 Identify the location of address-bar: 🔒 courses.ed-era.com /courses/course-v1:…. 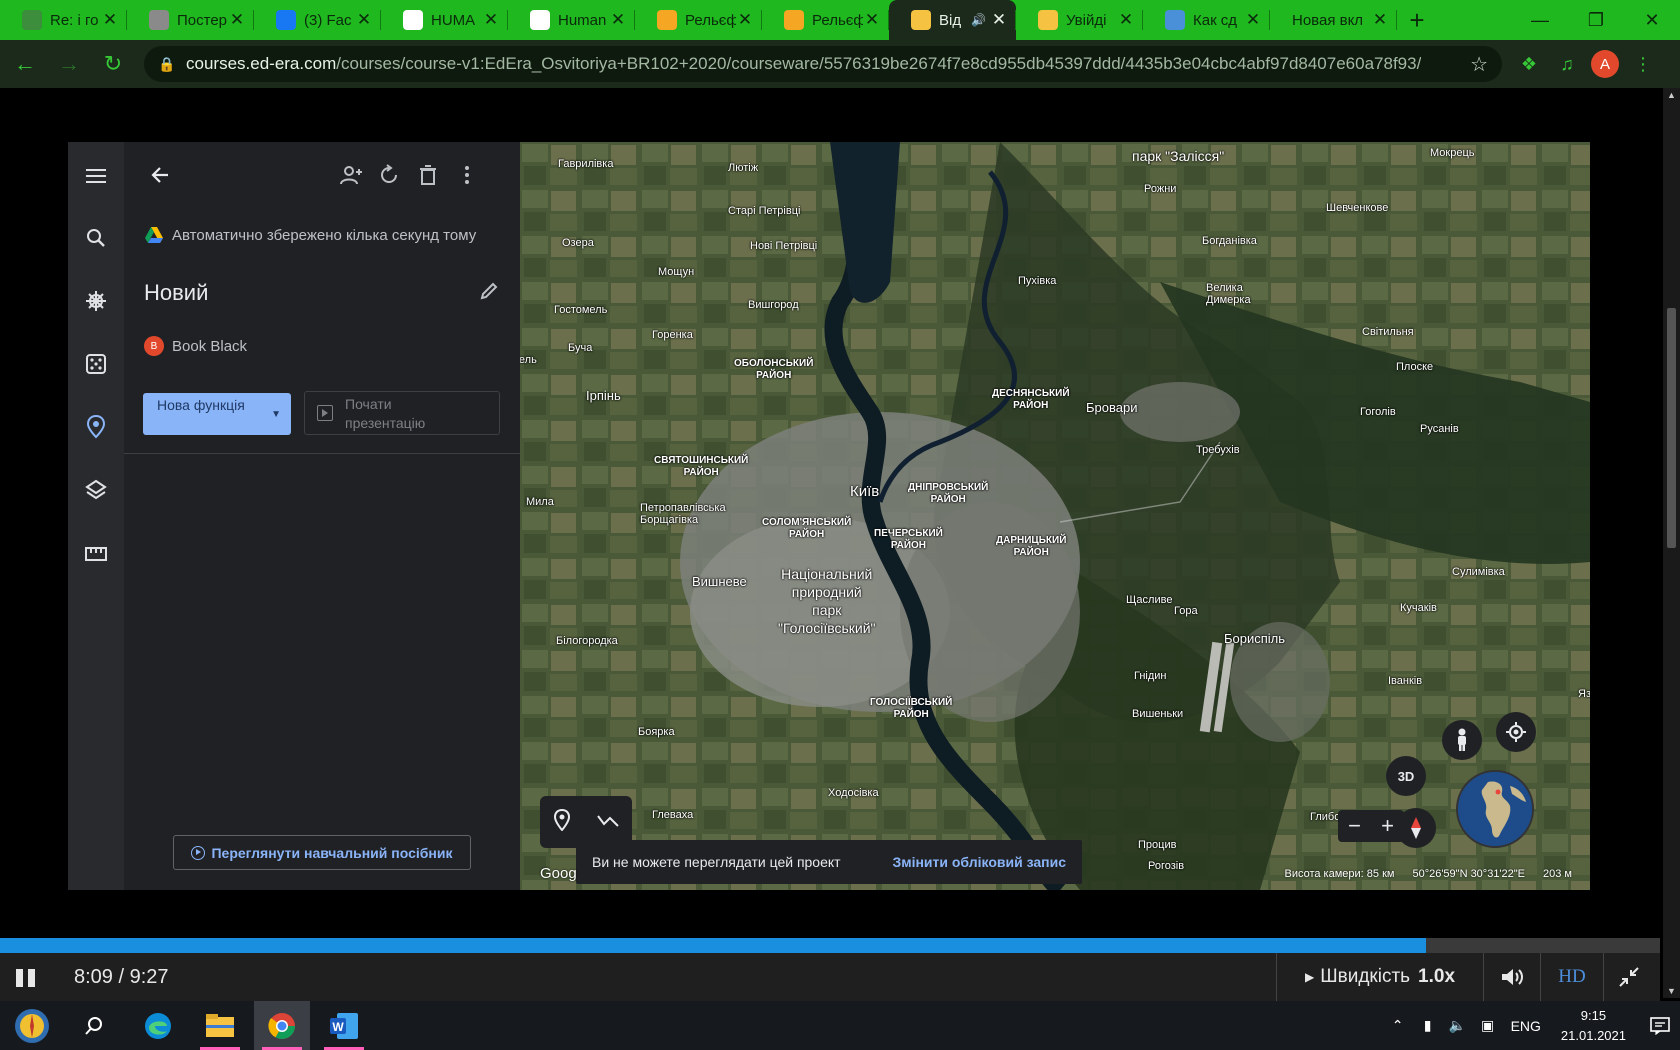
(823, 64).